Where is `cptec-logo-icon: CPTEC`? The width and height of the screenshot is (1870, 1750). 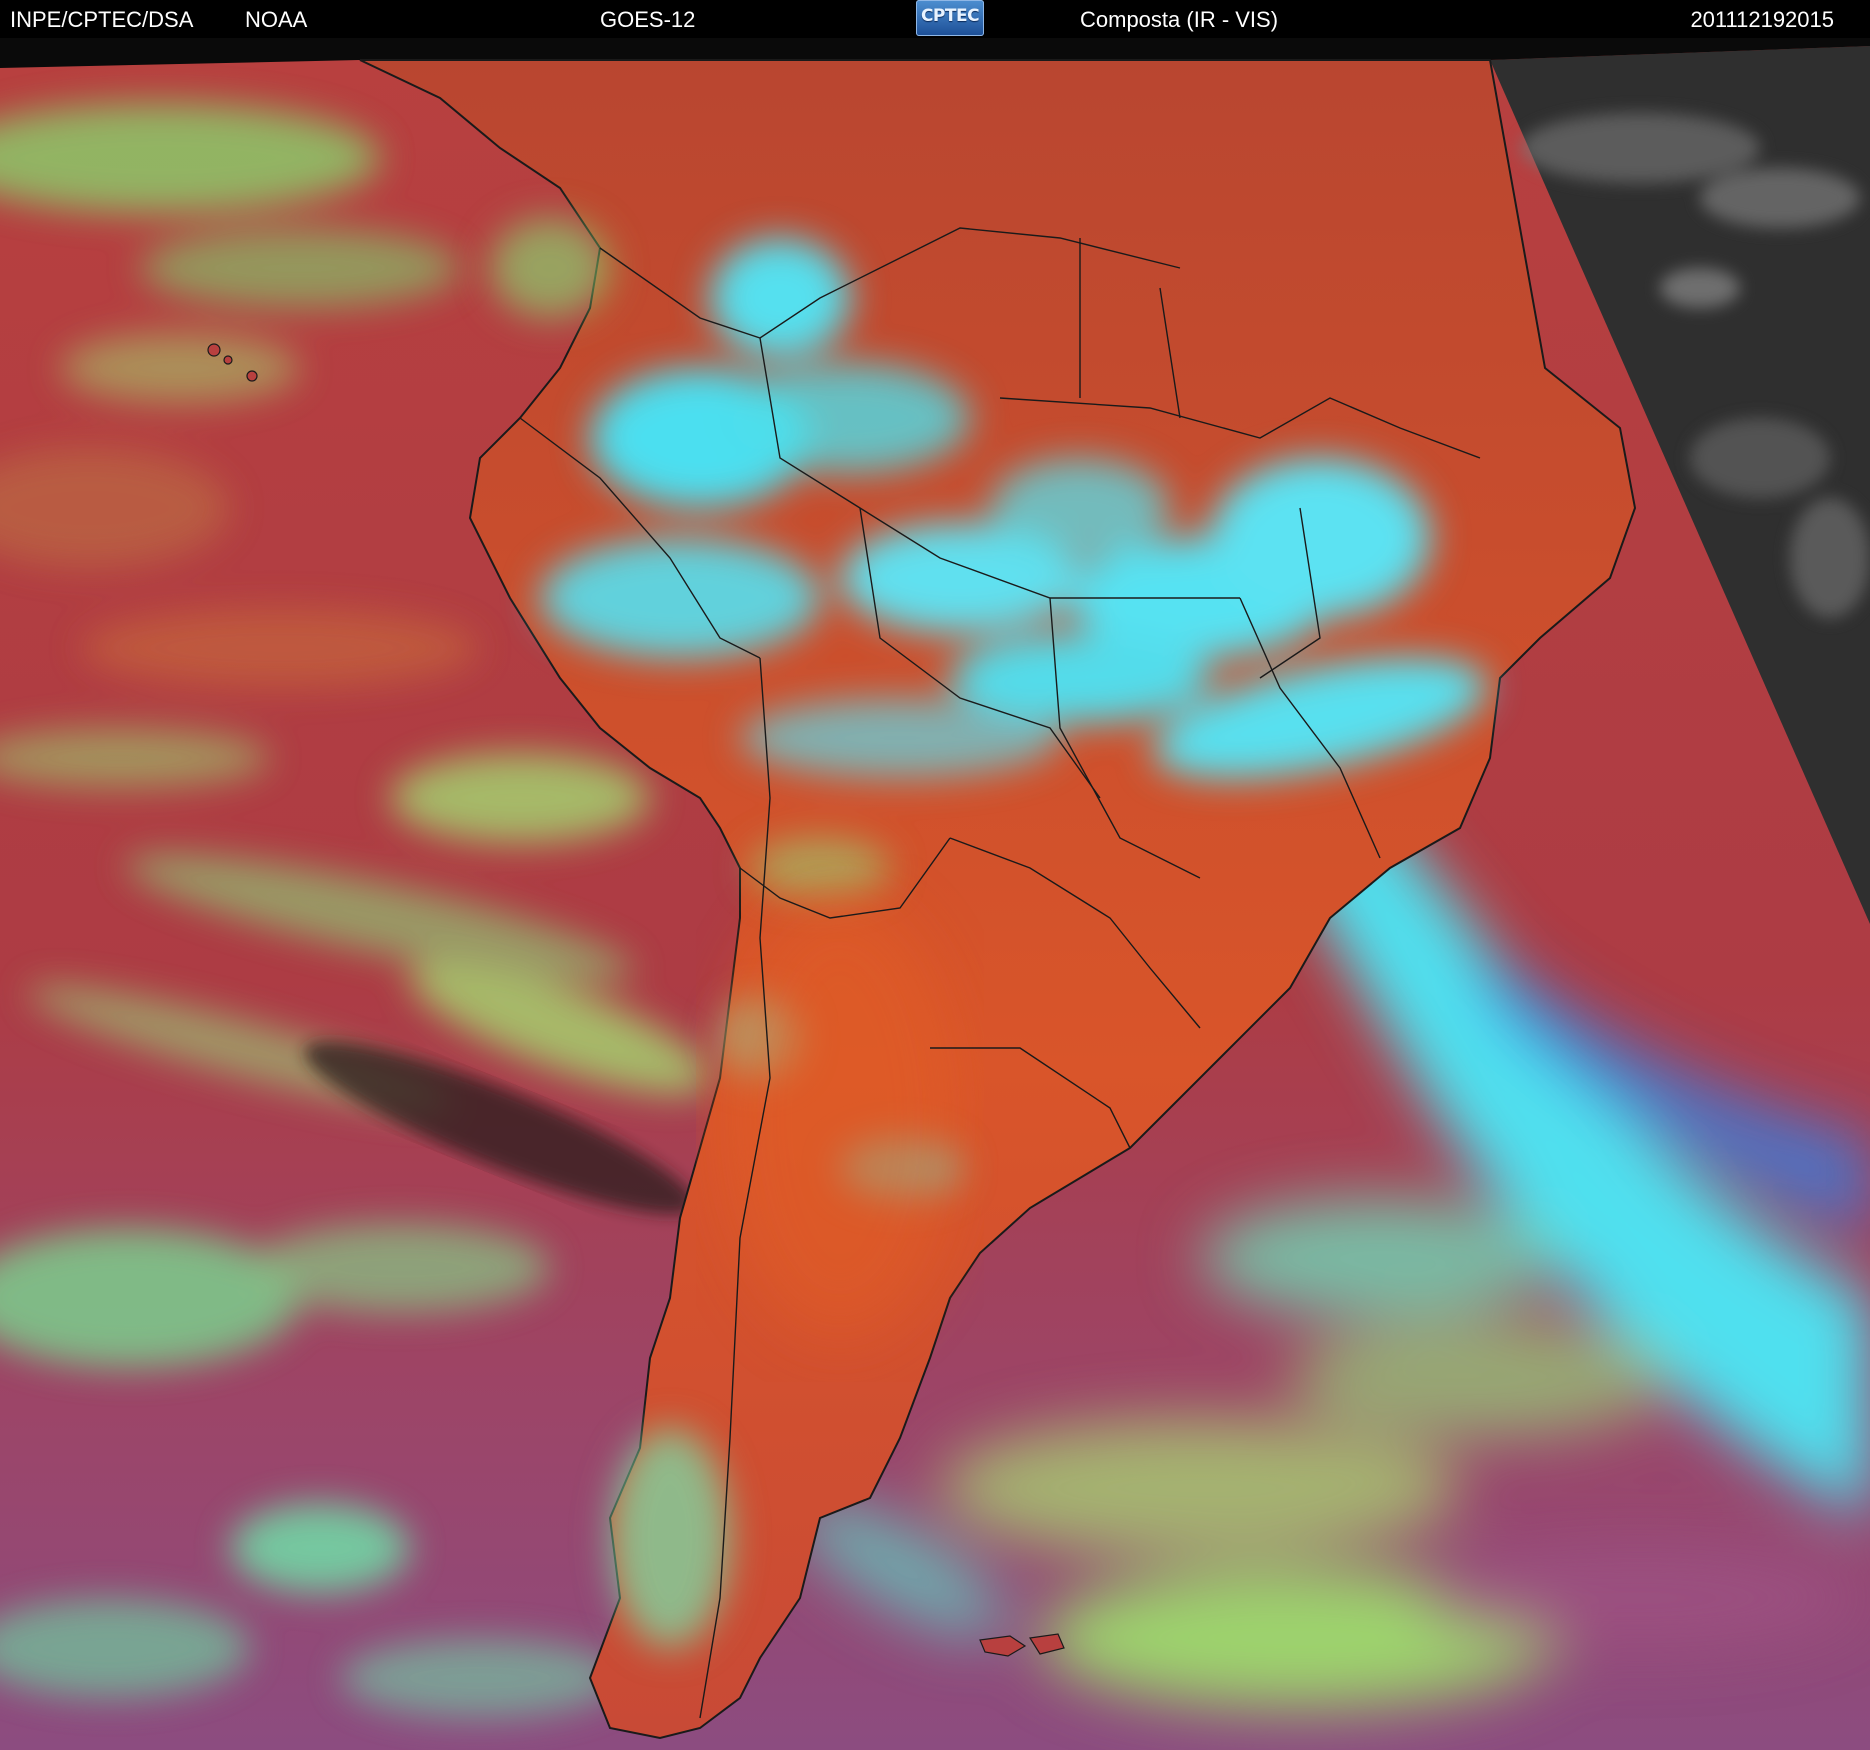
cptec-logo-icon: CPTEC is located at coordinates (950, 18).